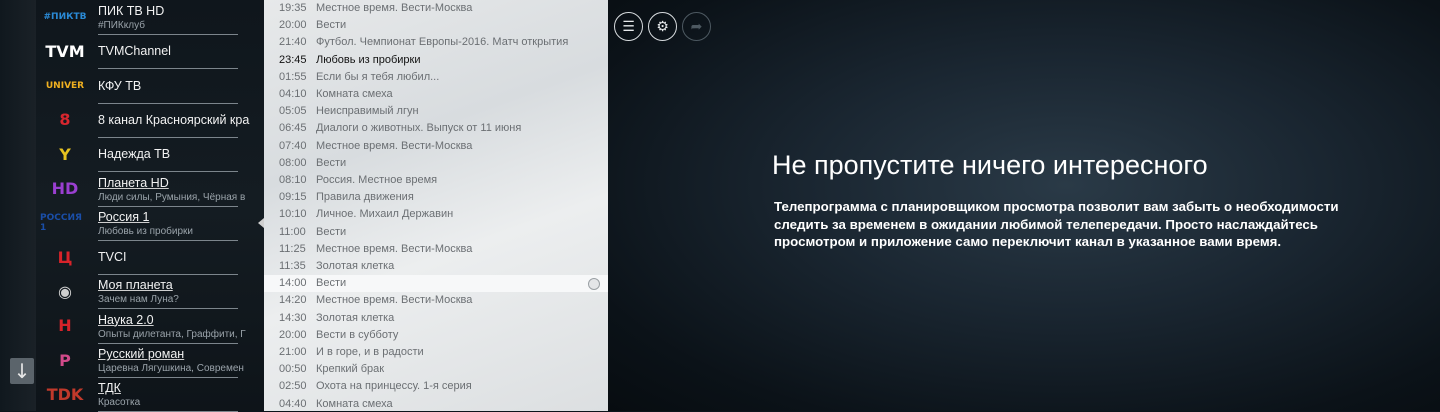 Image resolution: width=1440 pixels, height=412 pixels. What do you see at coordinates (65, 51) in the screenshot?
I see `channel-logo: TVM` at bounding box center [65, 51].